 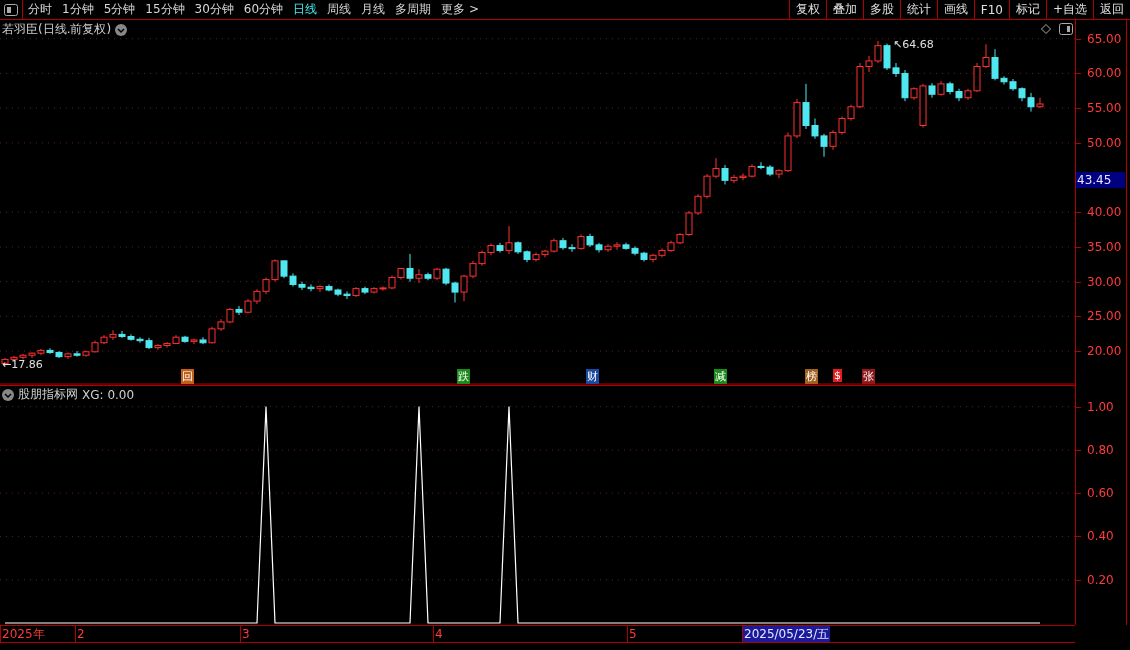 I want to click on event-marker: 减, so click(x=720, y=376).